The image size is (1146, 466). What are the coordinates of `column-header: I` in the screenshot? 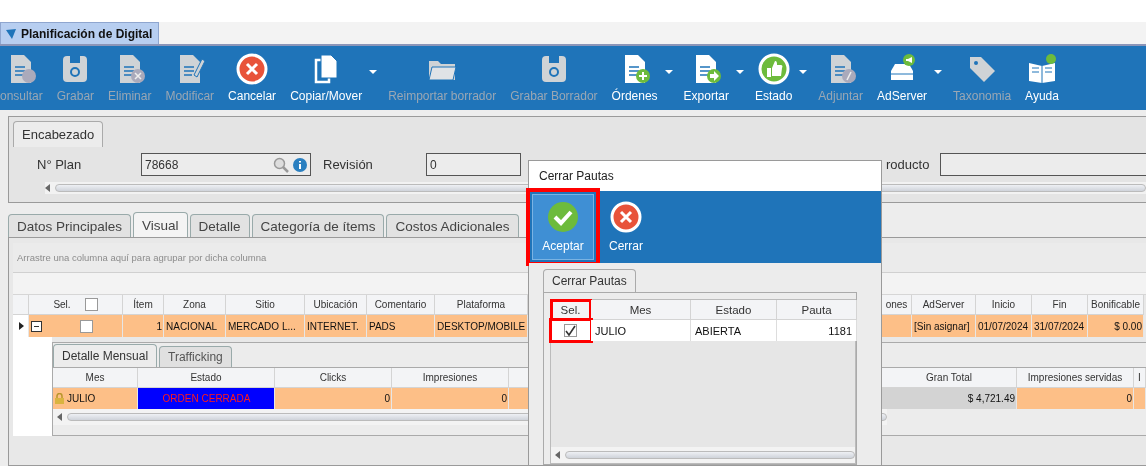 It's located at (1140, 378).